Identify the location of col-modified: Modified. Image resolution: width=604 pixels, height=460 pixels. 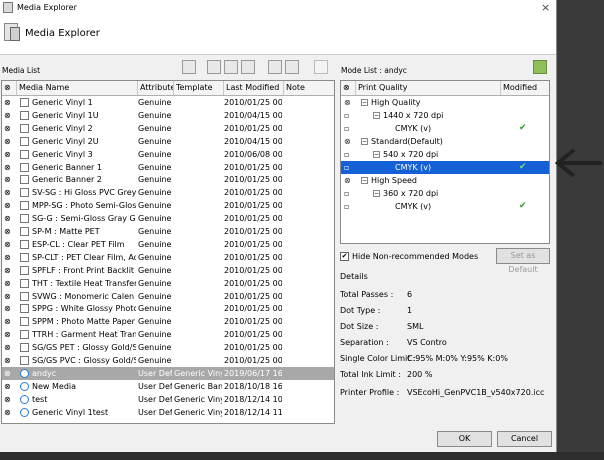
(524, 88).